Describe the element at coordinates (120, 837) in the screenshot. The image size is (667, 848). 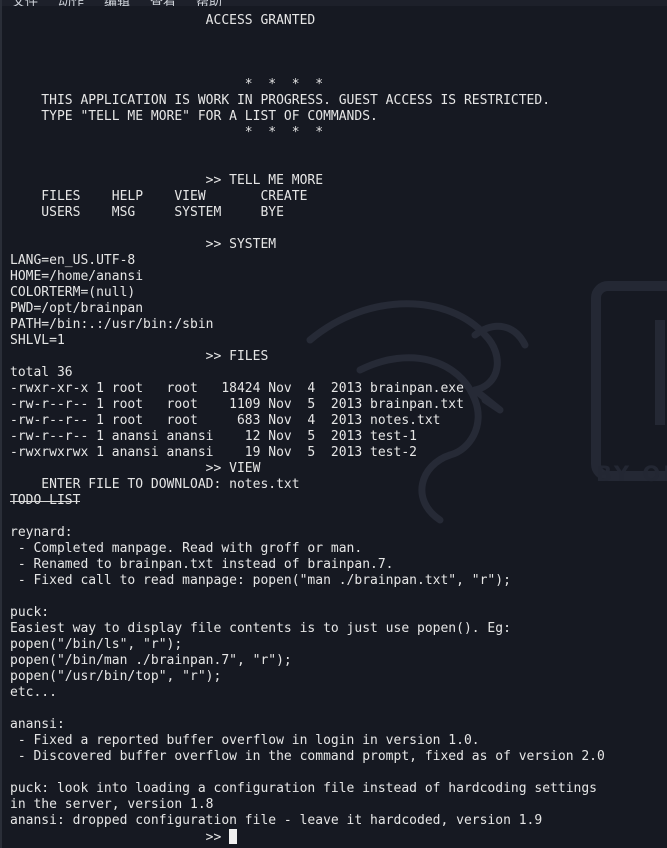
I see `terminal-prompt: >>` at that location.